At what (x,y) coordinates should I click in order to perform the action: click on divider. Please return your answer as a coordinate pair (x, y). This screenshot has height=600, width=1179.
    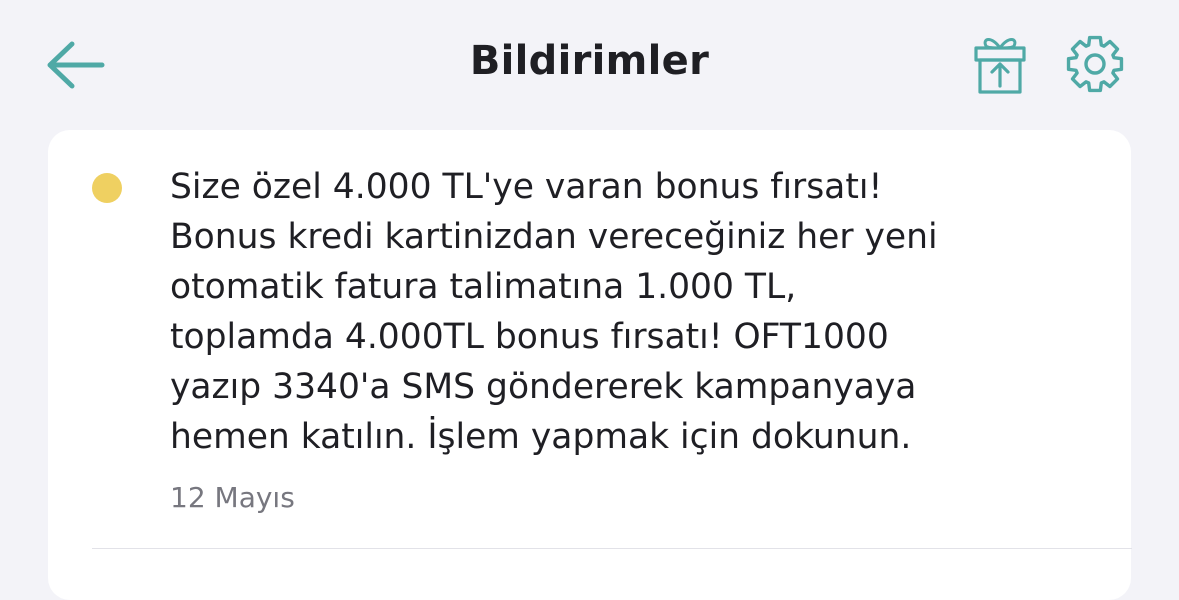
    Looking at the image, I should click on (612, 548).